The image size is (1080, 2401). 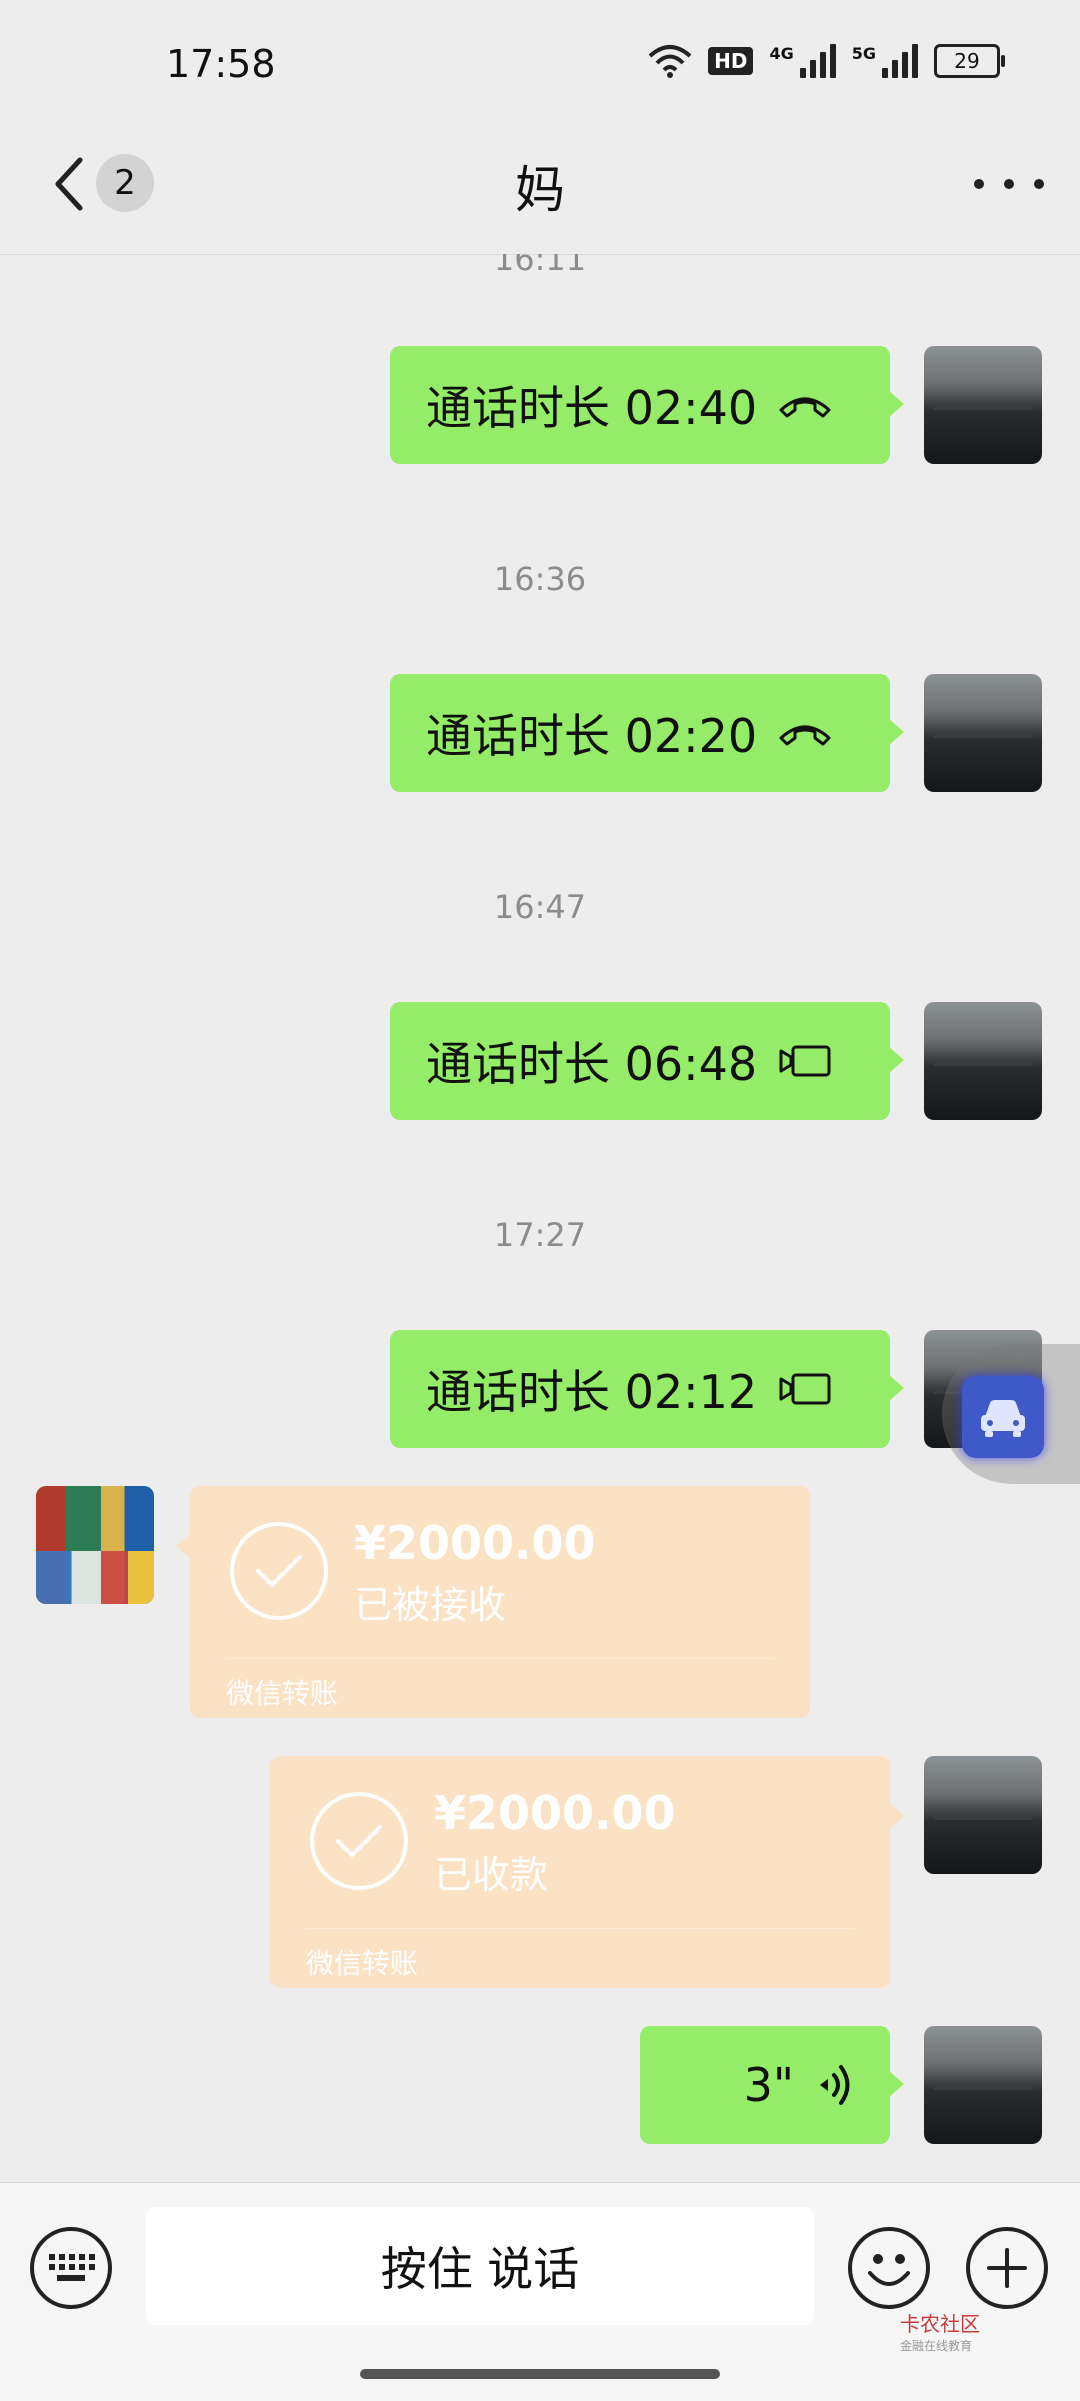 I want to click on home-indicator, so click(x=540, y=2374).